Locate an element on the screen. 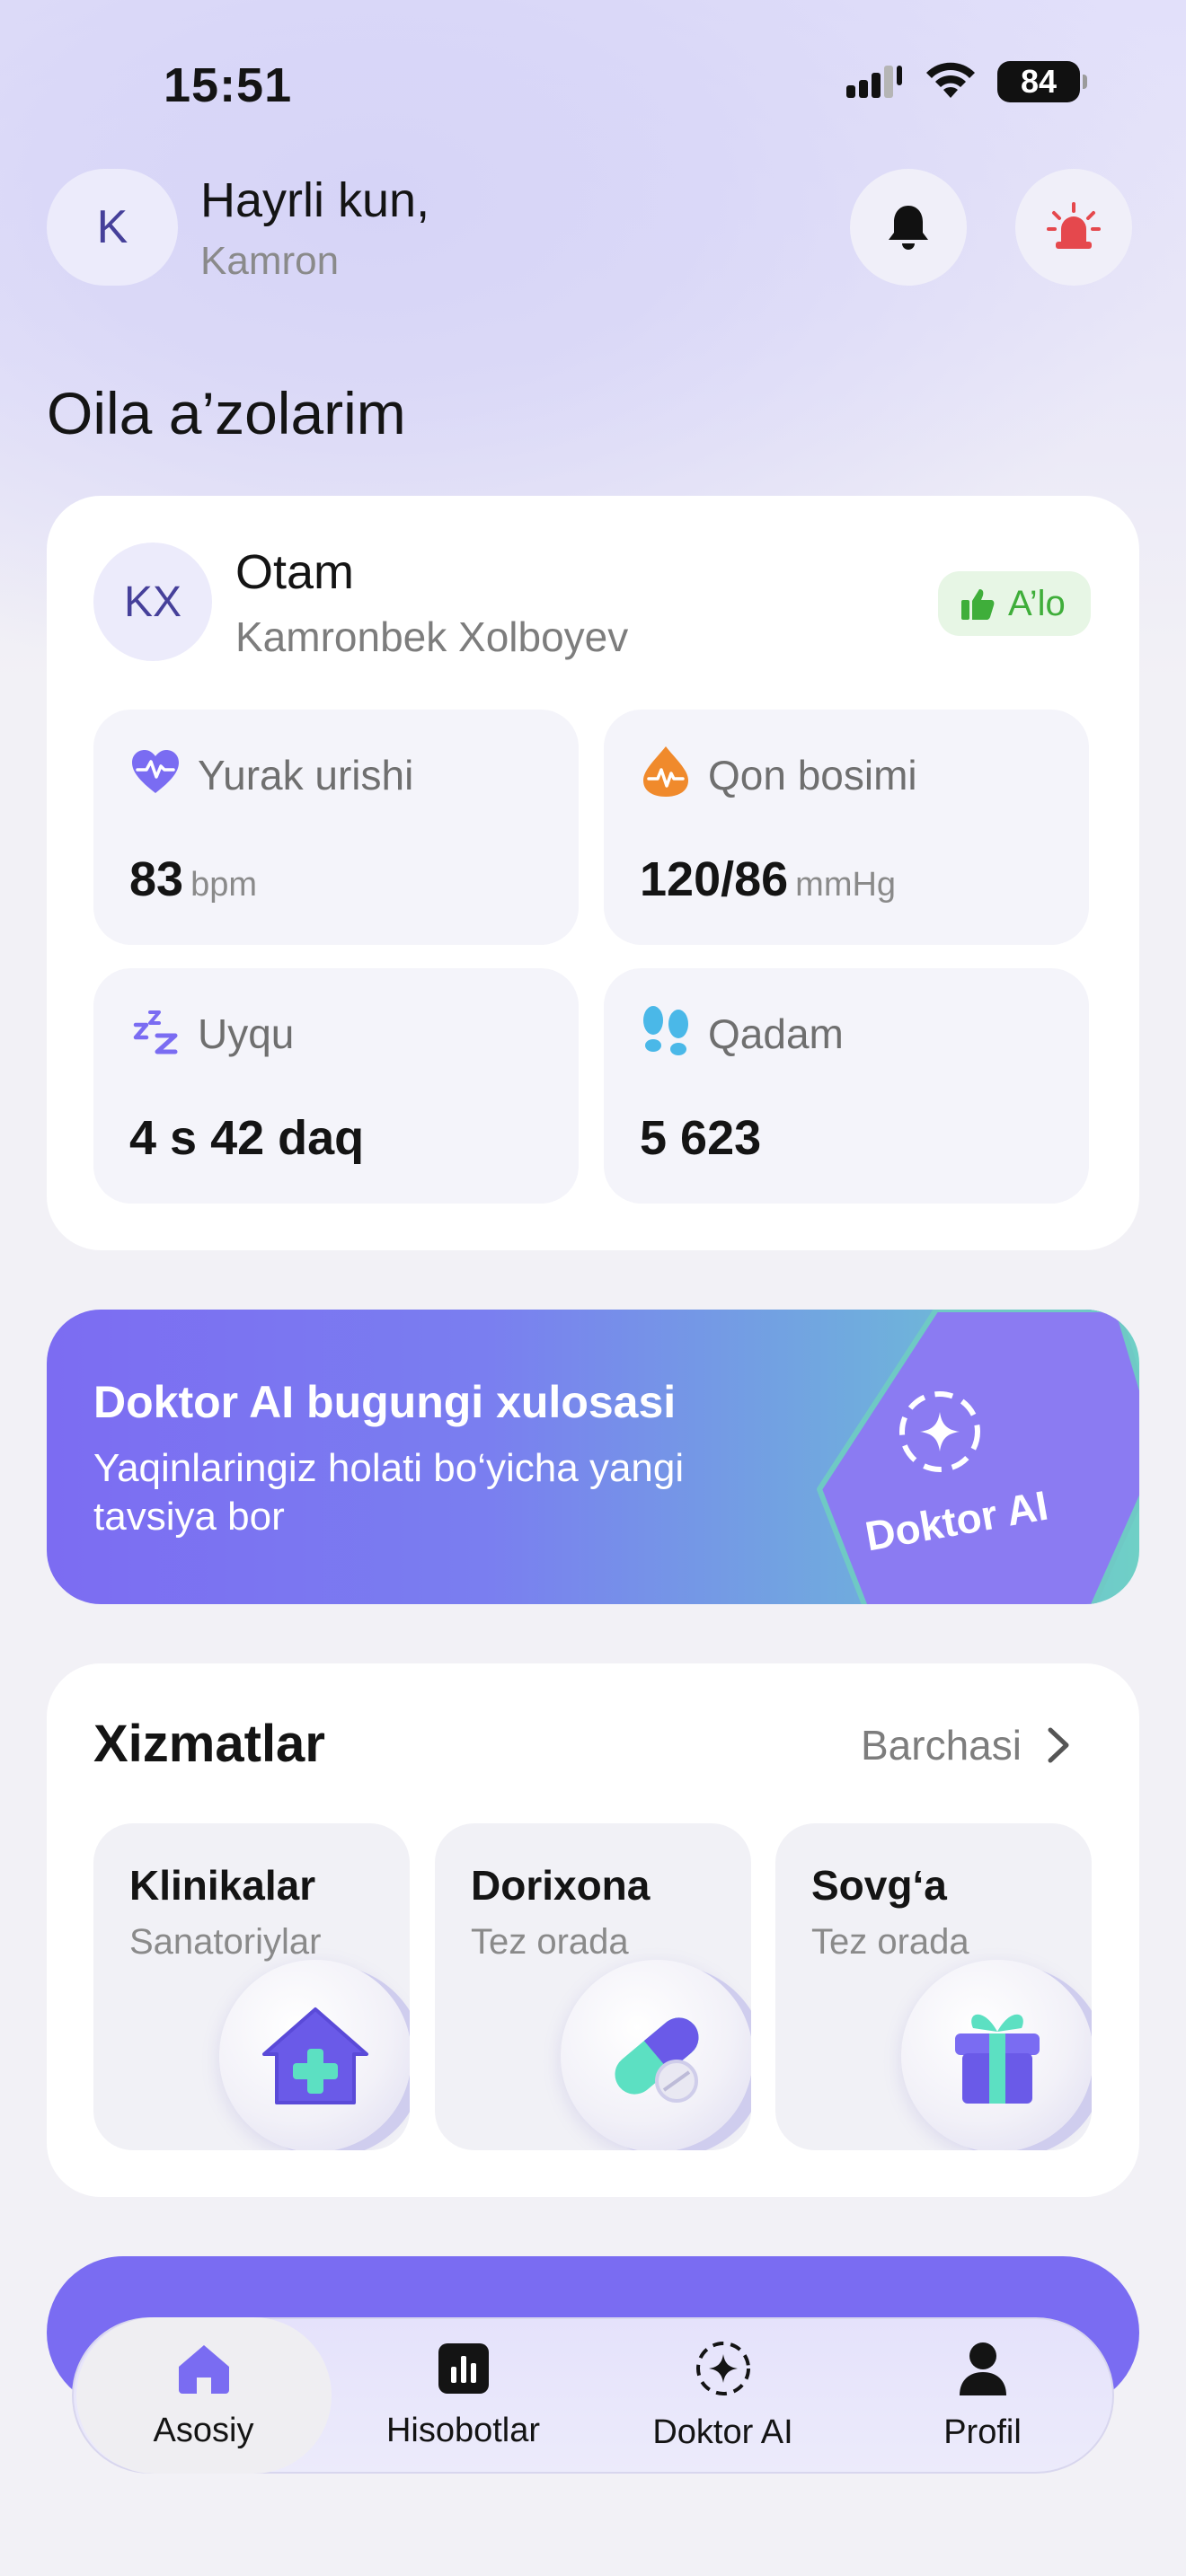 Image resolution: width=1186 pixels, height=2576 pixels. tab-label: Doktor AI is located at coordinates (722, 2432).